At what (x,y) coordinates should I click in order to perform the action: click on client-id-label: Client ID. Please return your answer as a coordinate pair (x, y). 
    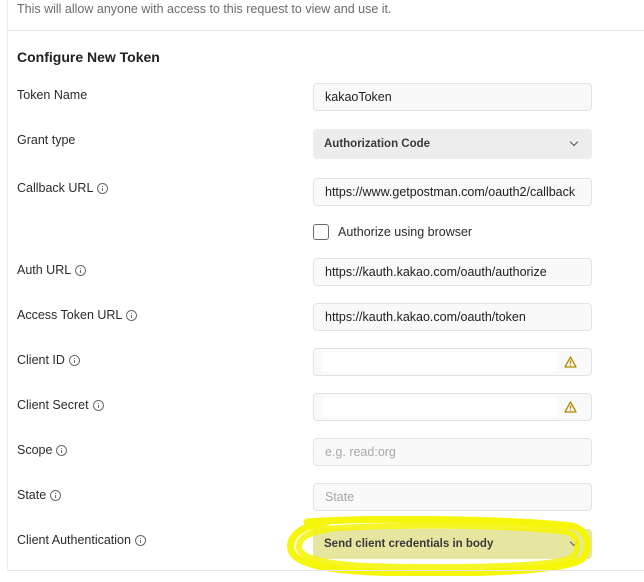
    Looking at the image, I should click on (48, 360).